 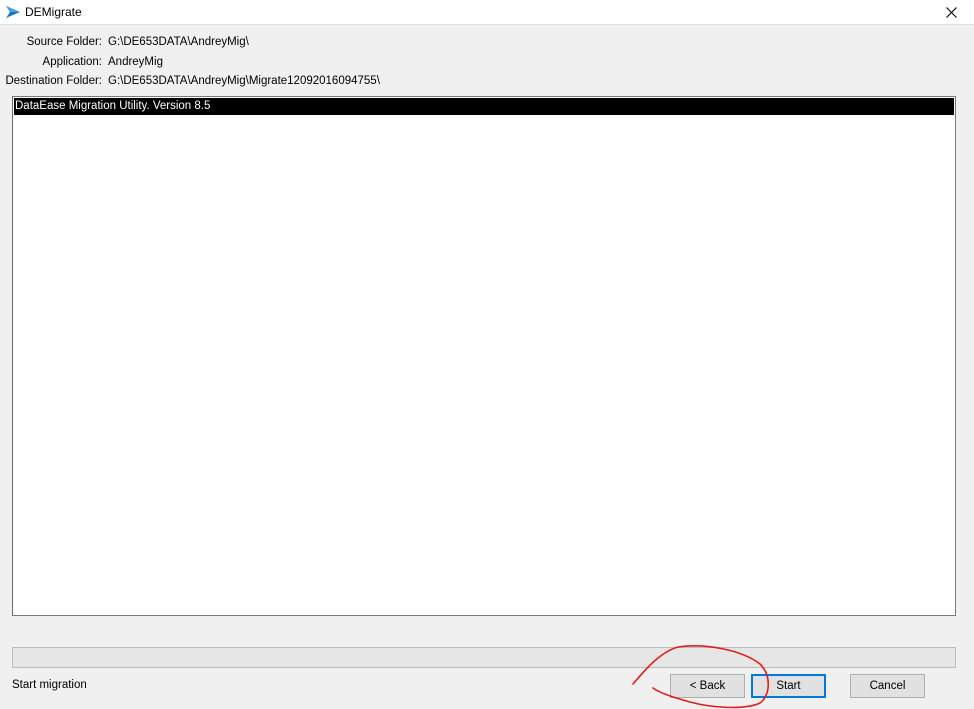 What do you see at coordinates (788, 686) in the screenshot?
I see `start-button: Start` at bounding box center [788, 686].